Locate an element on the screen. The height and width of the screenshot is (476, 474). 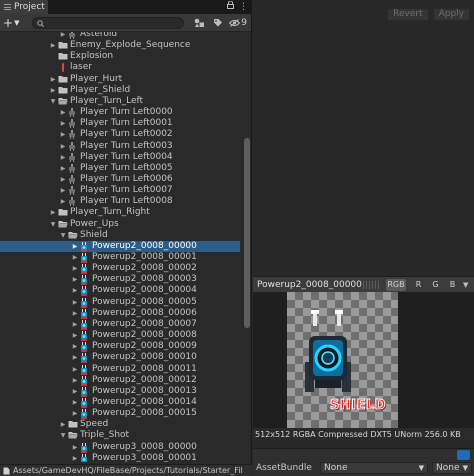
tree-item: ▶ Powerup2_0008_00015 is located at coordinates (120, 414).